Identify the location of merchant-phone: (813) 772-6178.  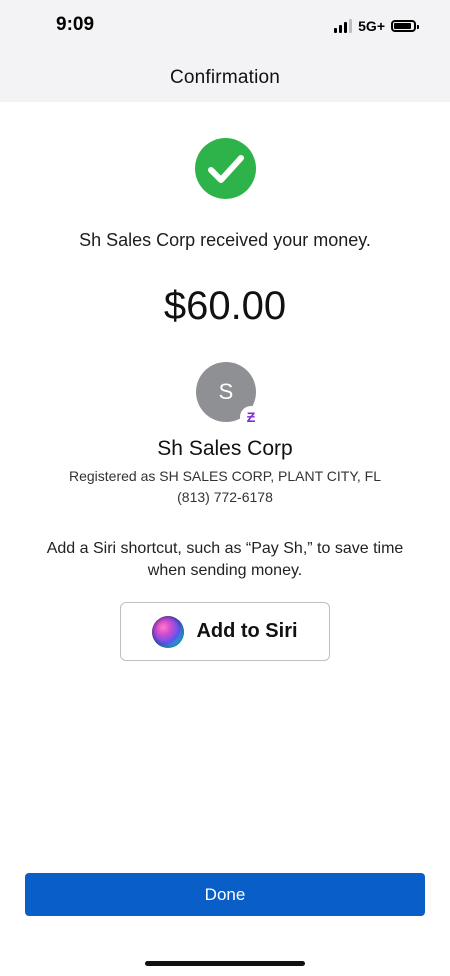
(225, 497).